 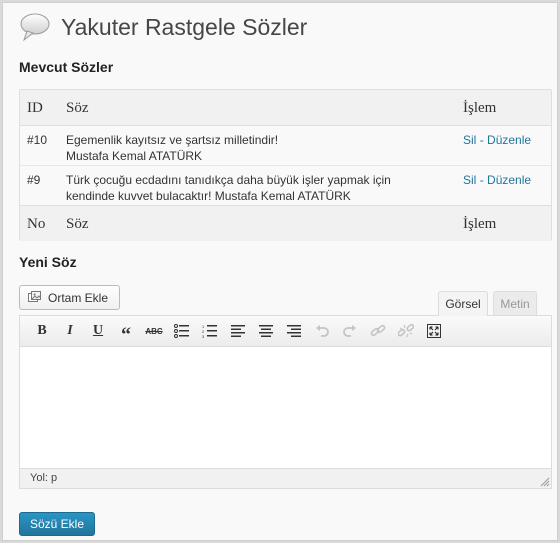 I want to click on resize-handle-icon, so click(x=545, y=482).